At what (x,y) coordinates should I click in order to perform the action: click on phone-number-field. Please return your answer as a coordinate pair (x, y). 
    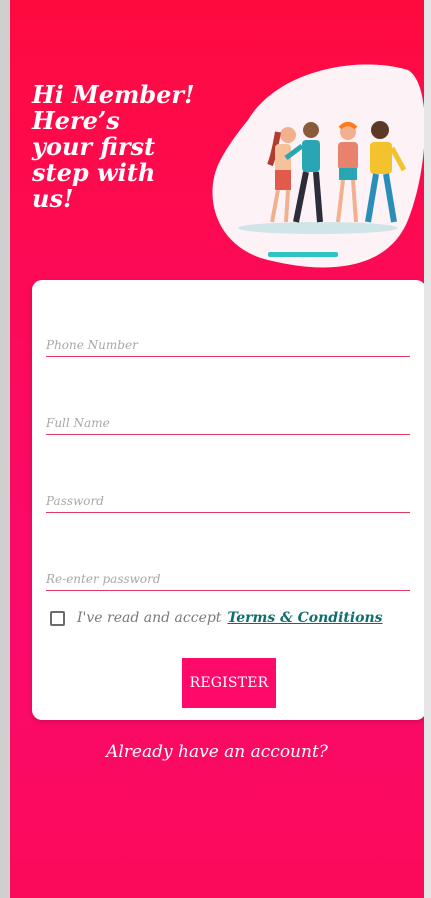
    Looking at the image, I should click on (228, 345).